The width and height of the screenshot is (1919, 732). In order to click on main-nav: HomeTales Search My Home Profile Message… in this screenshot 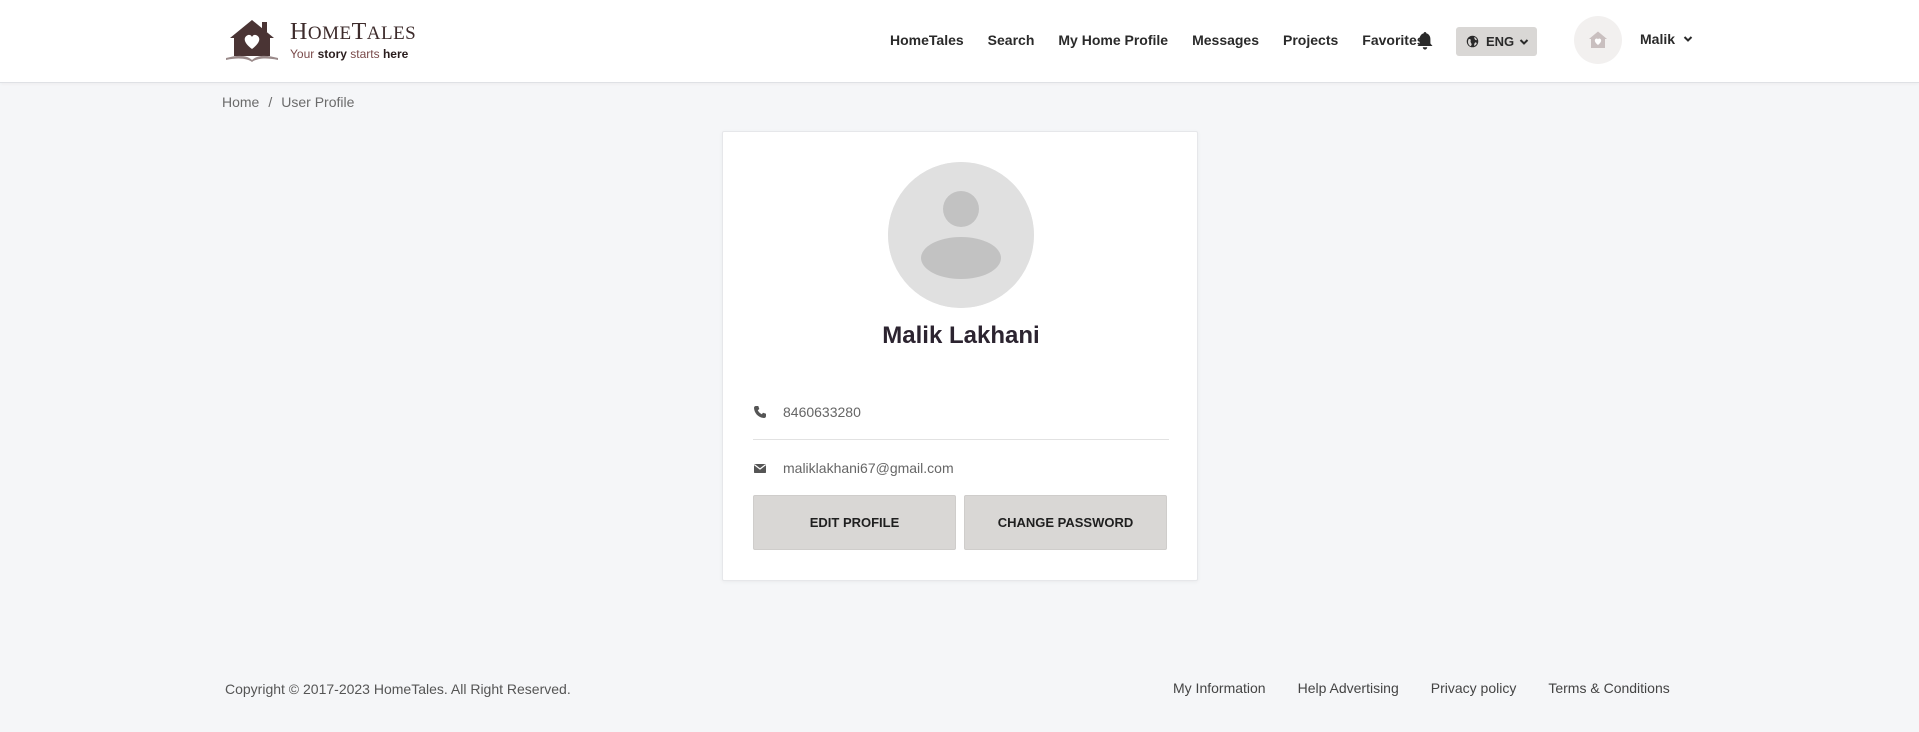, I will do `click(1169, 40)`.